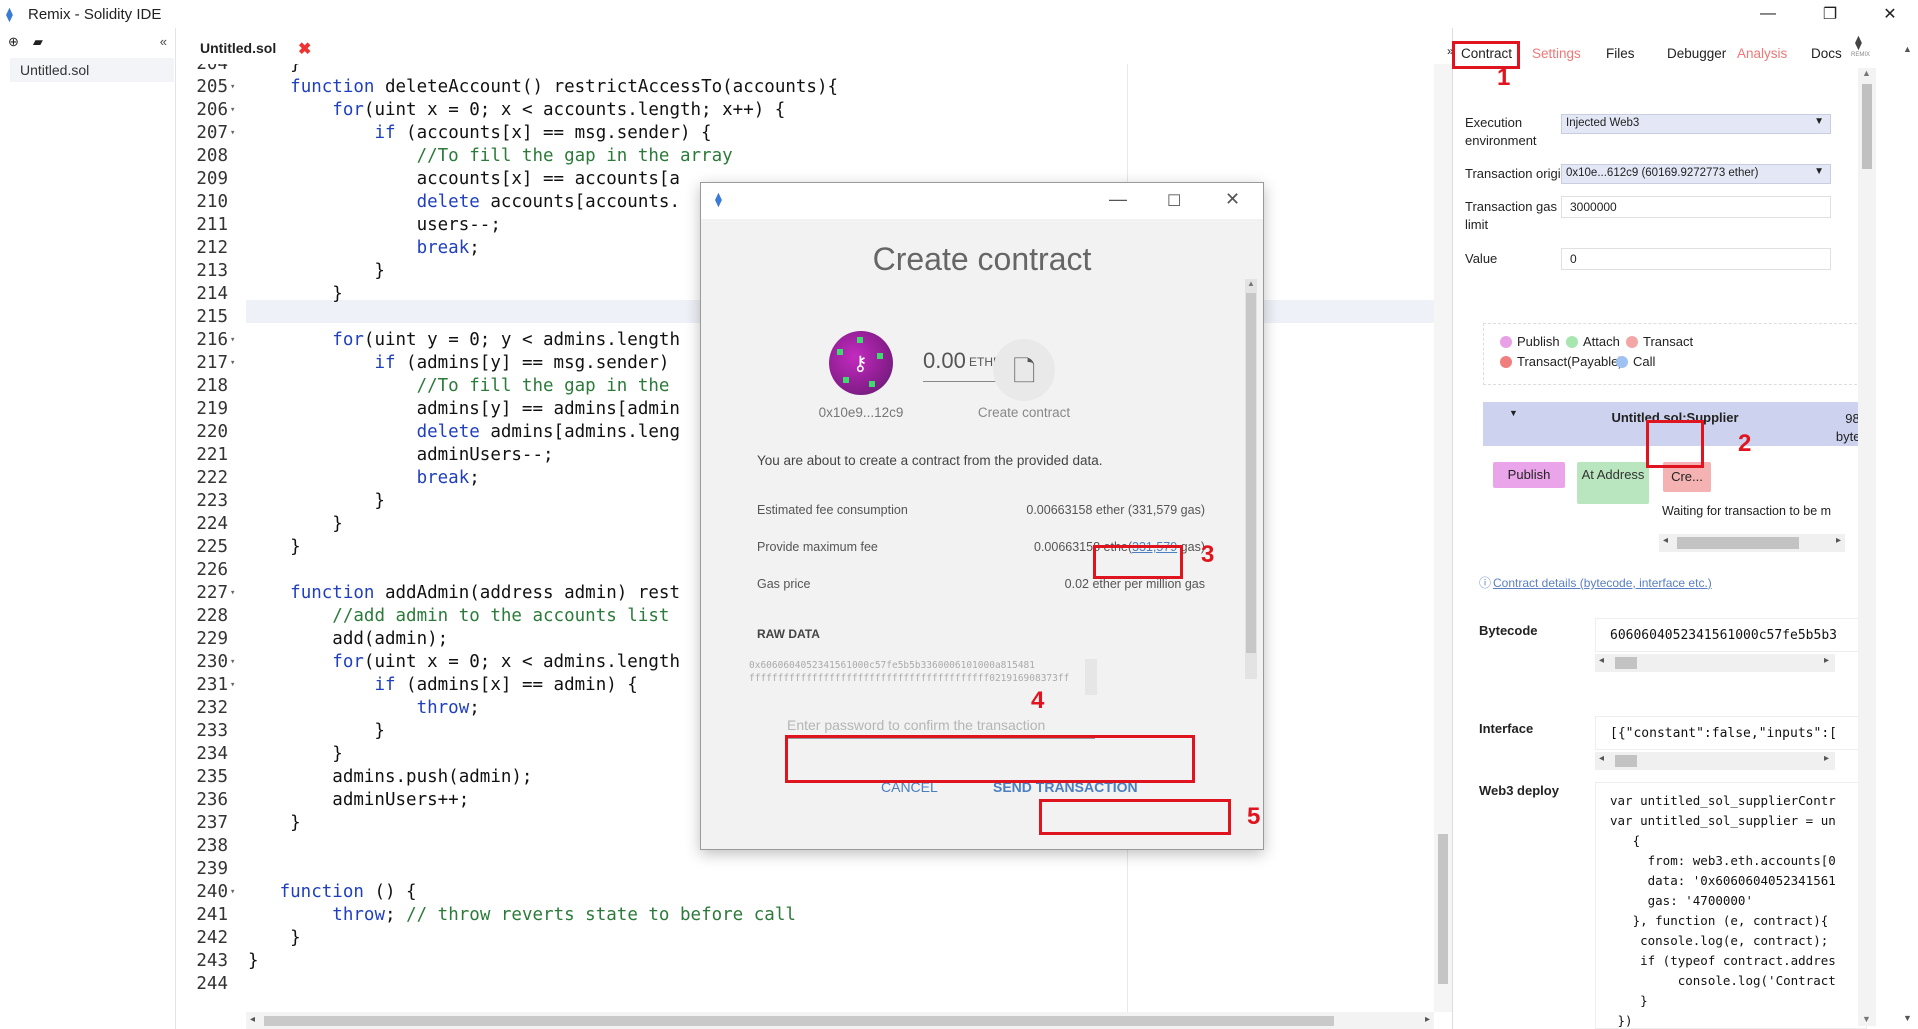  I want to click on line-number: 241, so click(212, 915).